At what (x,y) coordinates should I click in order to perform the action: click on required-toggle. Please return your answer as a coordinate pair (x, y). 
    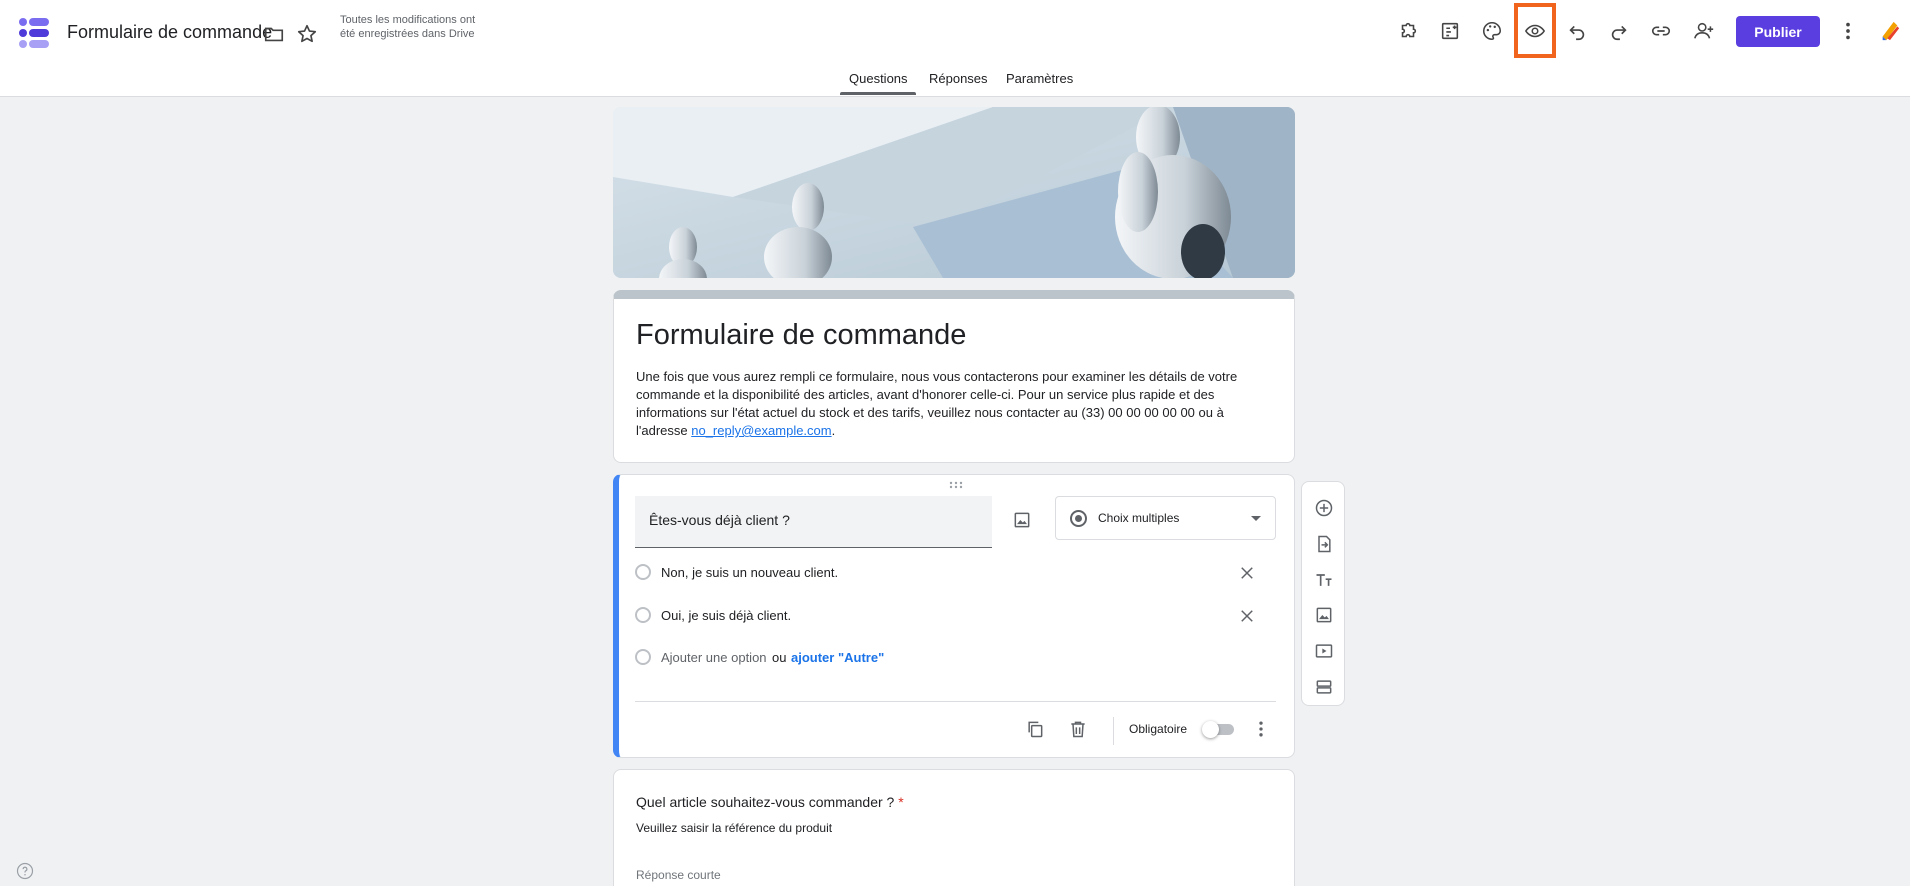
    Looking at the image, I should click on (1219, 729).